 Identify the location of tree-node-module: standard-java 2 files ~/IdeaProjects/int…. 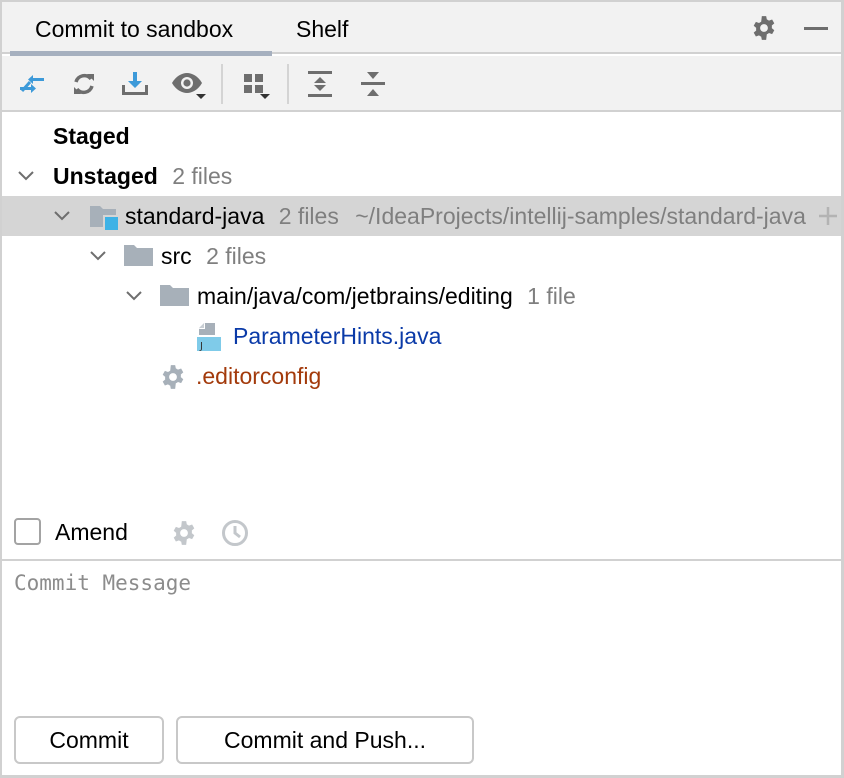
(421, 216).